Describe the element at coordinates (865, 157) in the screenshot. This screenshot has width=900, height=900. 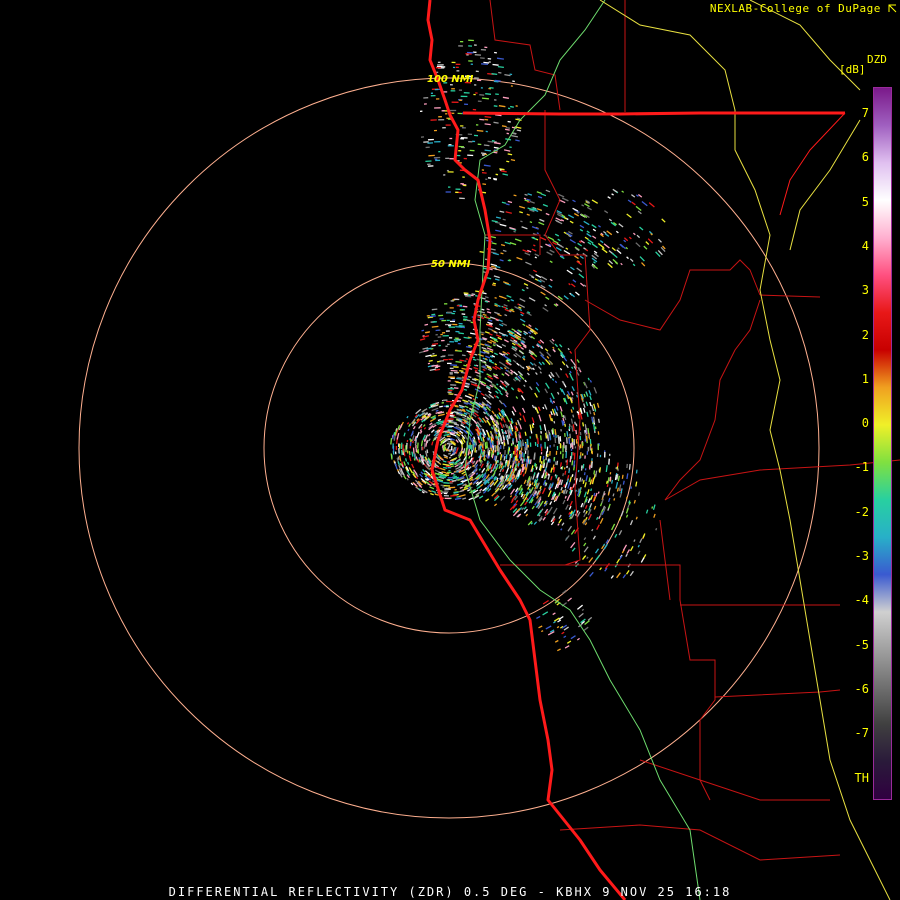
I see `colorbar-tick-label: 6` at that location.